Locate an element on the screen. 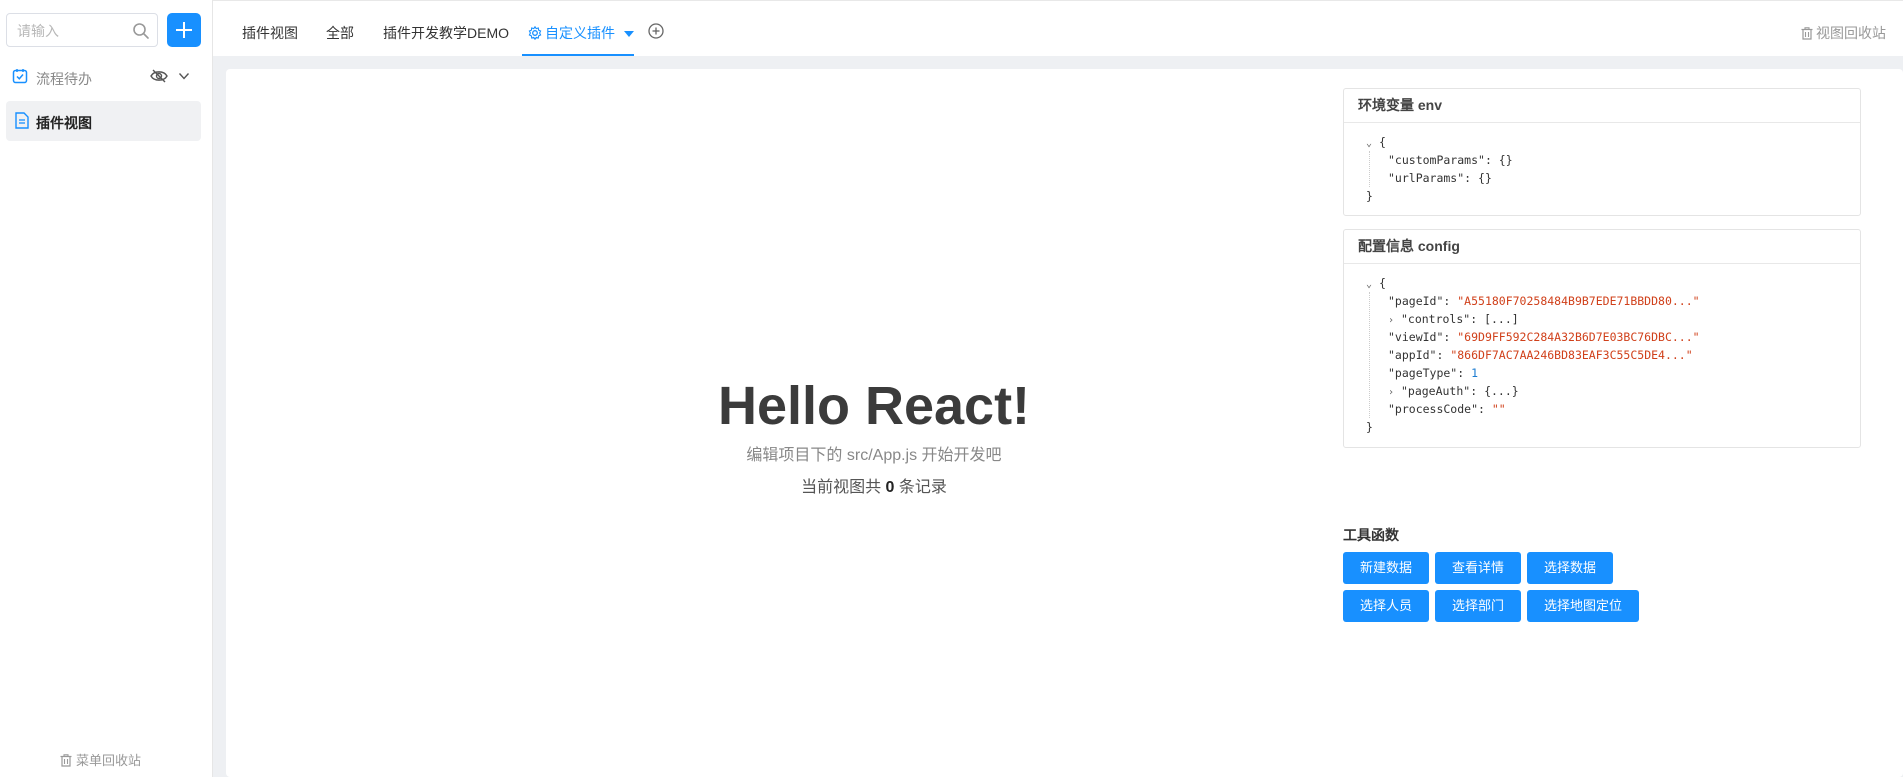  document-icon is located at coordinates (22, 120).